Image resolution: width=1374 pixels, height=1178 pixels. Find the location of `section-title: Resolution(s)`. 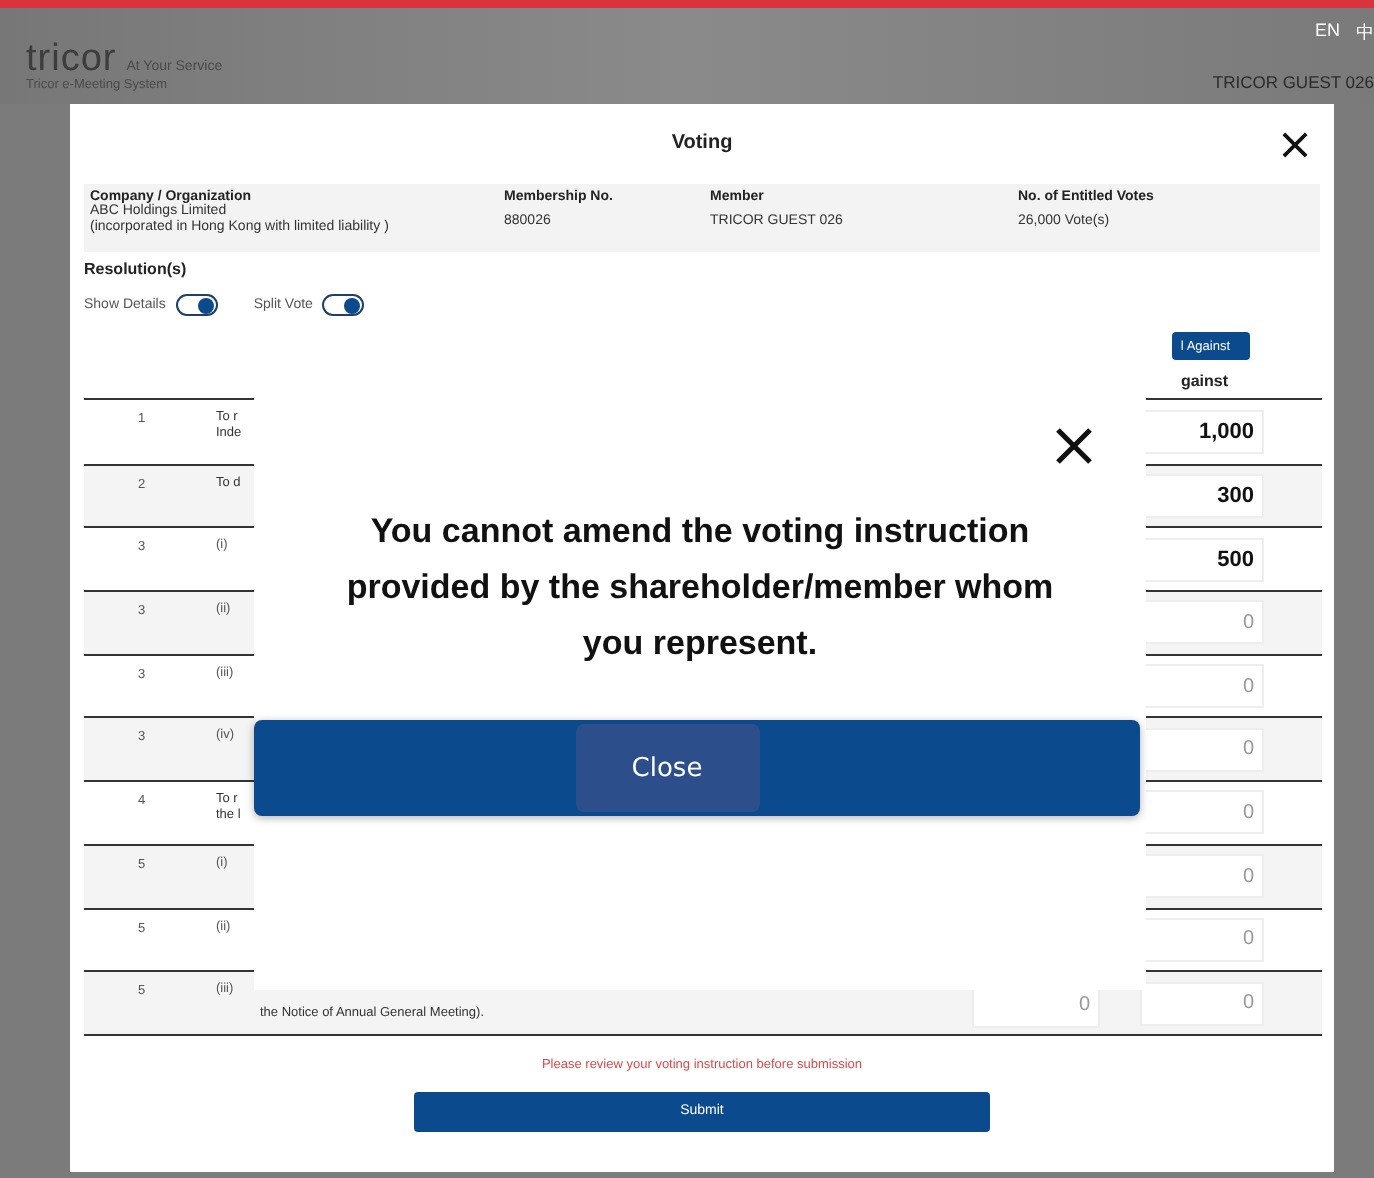

section-title: Resolution(s) is located at coordinates (136, 269).